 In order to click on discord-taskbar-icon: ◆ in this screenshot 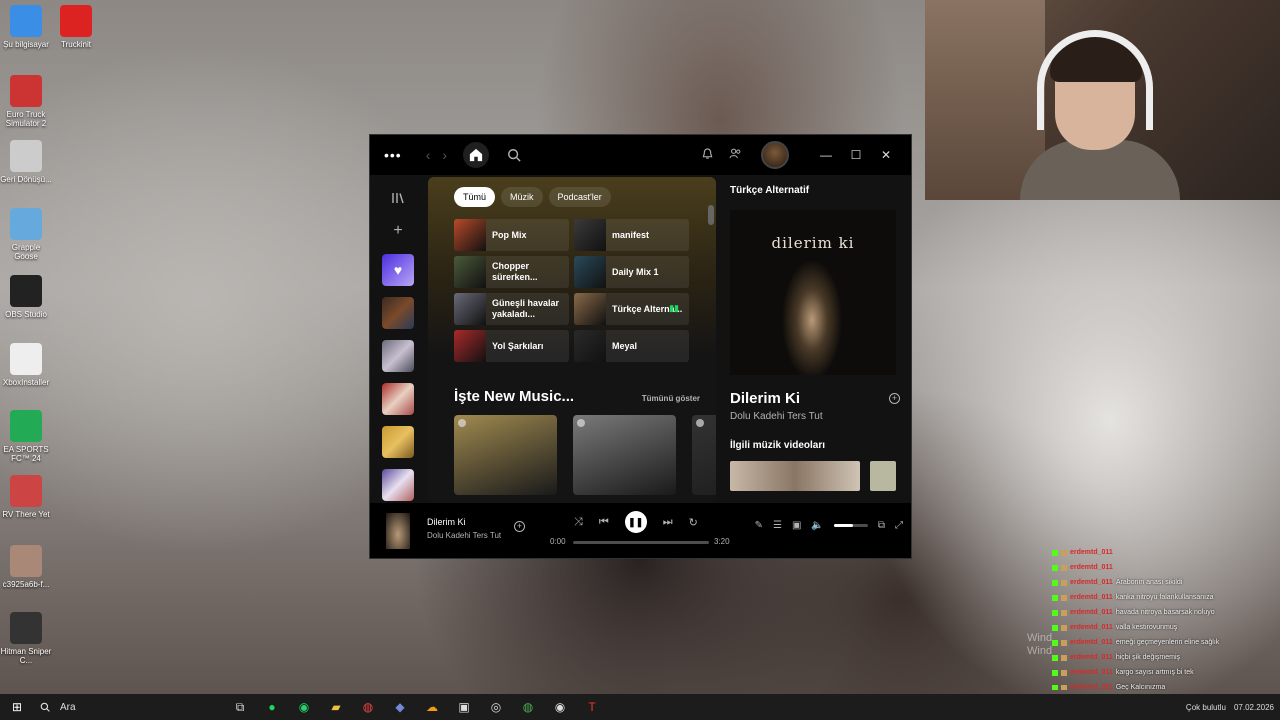, I will do `click(400, 707)`.